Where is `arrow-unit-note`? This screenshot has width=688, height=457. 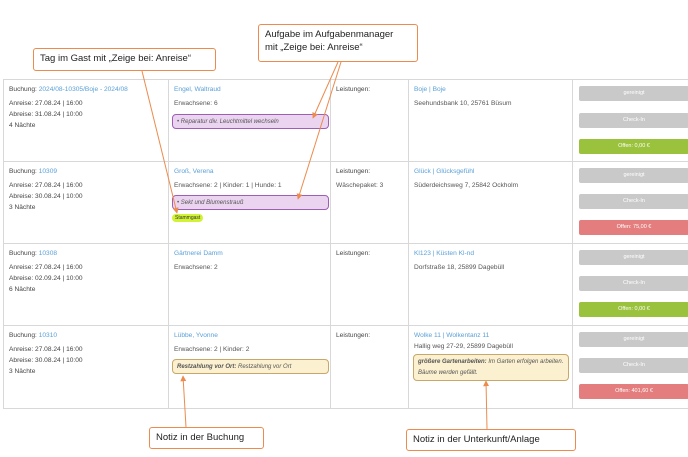 arrow-unit-note is located at coordinates (486, 405).